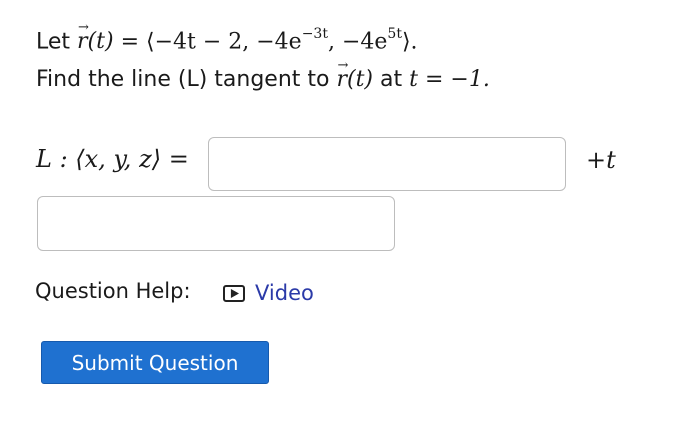 This screenshot has height=438, width=700. I want to click on exponent-2: 5t, so click(394, 34).